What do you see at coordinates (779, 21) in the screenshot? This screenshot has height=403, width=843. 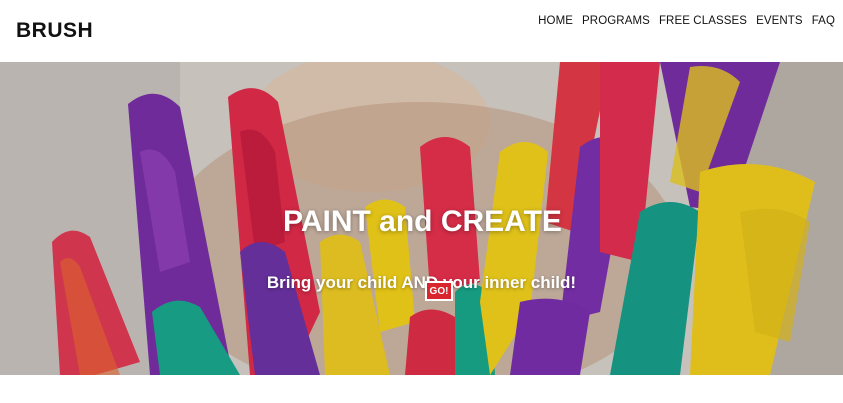 I see `nav-item-events: EVENTS` at bounding box center [779, 21].